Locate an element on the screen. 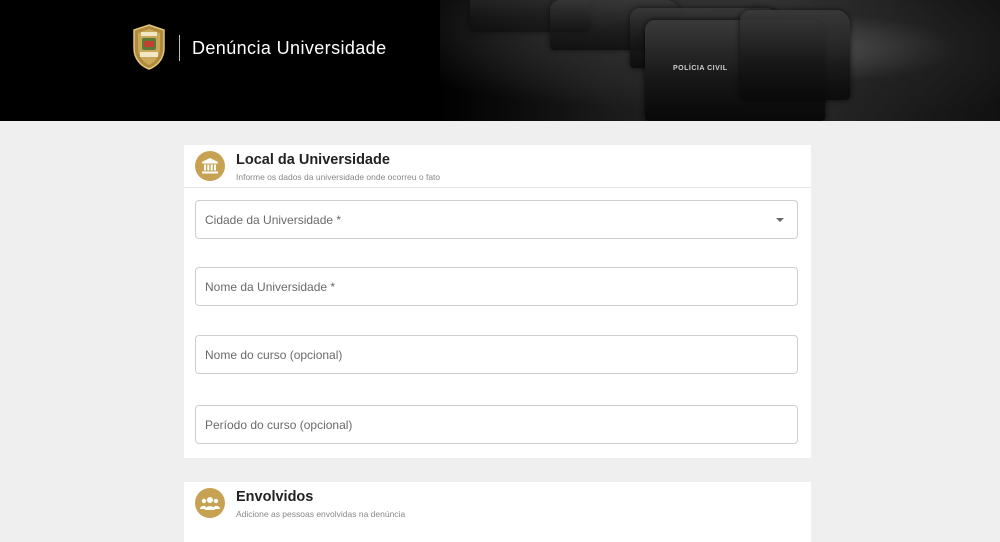 The width and height of the screenshot is (1000, 542). nome-universidade-label: Nome da Universidade * is located at coordinates (270, 287).